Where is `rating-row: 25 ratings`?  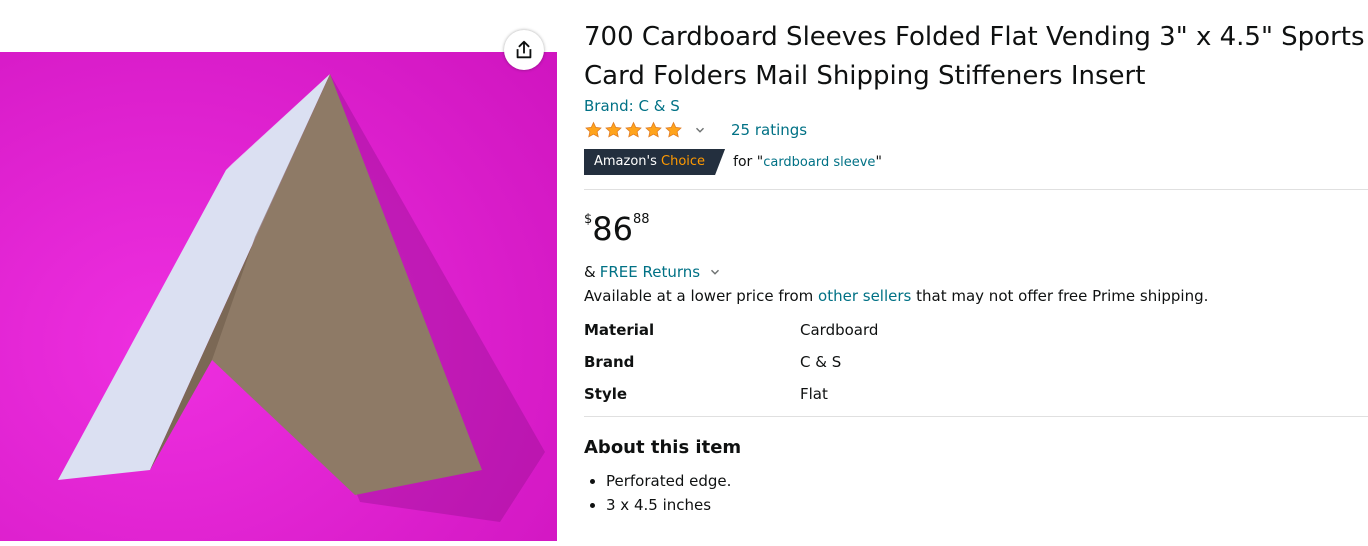
rating-row: 25 ratings is located at coordinates (695, 130).